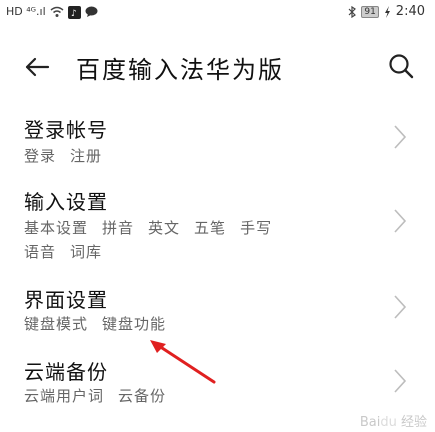 Image resolution: width=435 pixels, height=432 pixels. I want to click on item-subtitle: 键盘模式 键盘功能, so click(102, 324).